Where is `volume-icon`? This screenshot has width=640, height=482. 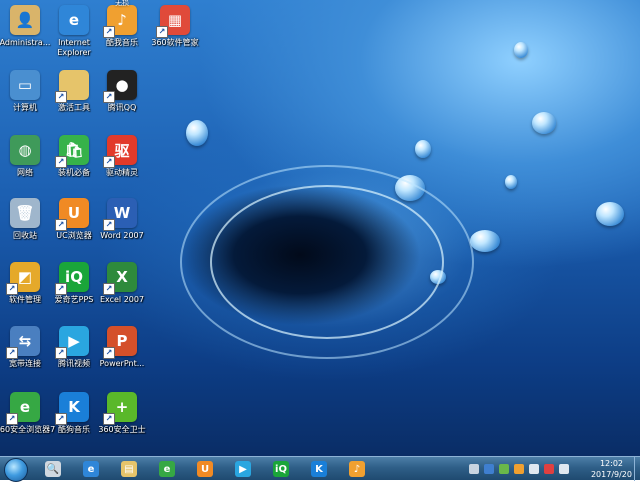
volume-icon is located at coordinates (564, 469).